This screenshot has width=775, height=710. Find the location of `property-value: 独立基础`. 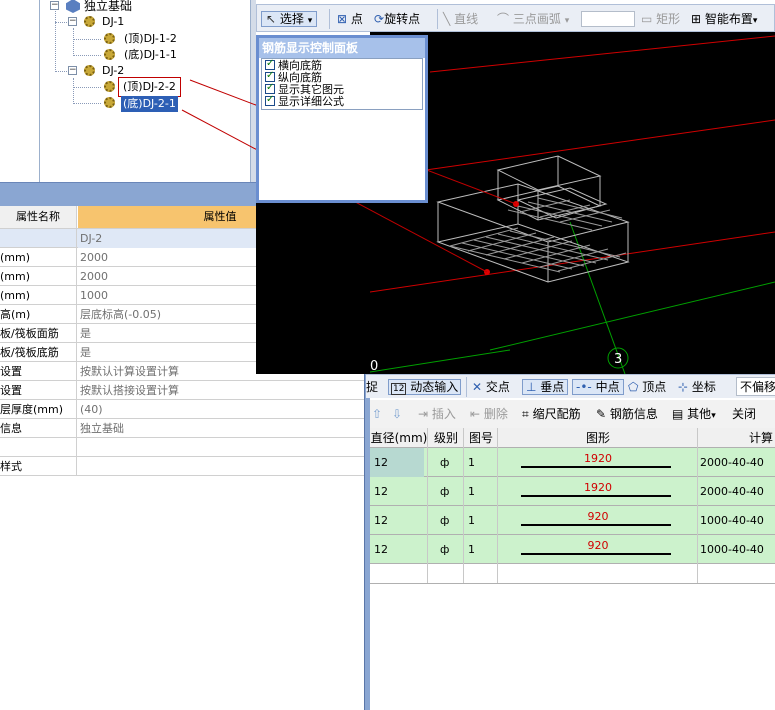

property-value: 独立基础 is located at coordinates (220, 428).